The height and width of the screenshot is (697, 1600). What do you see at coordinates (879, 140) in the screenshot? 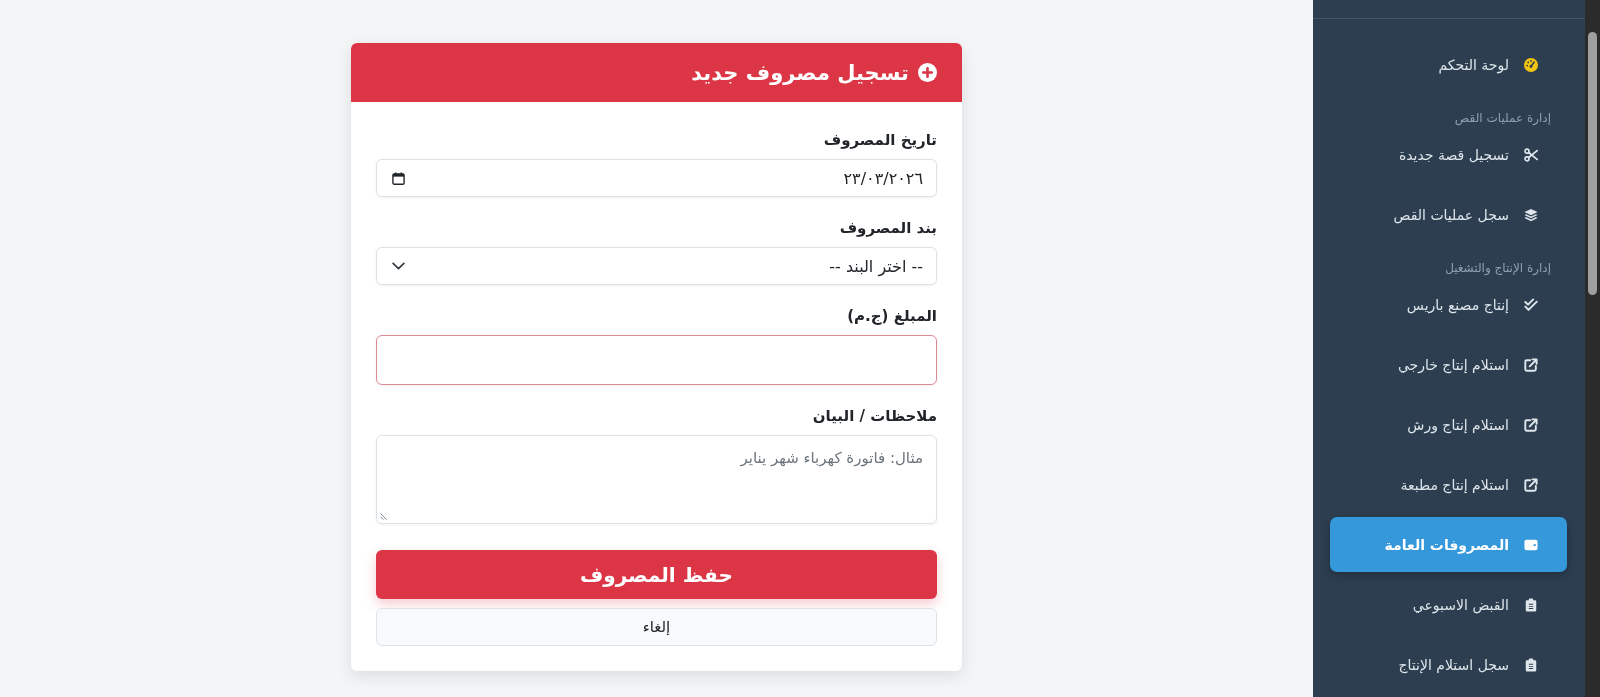
I see `field-label: تاريخ المصروف` at bounding box center [879, 140].